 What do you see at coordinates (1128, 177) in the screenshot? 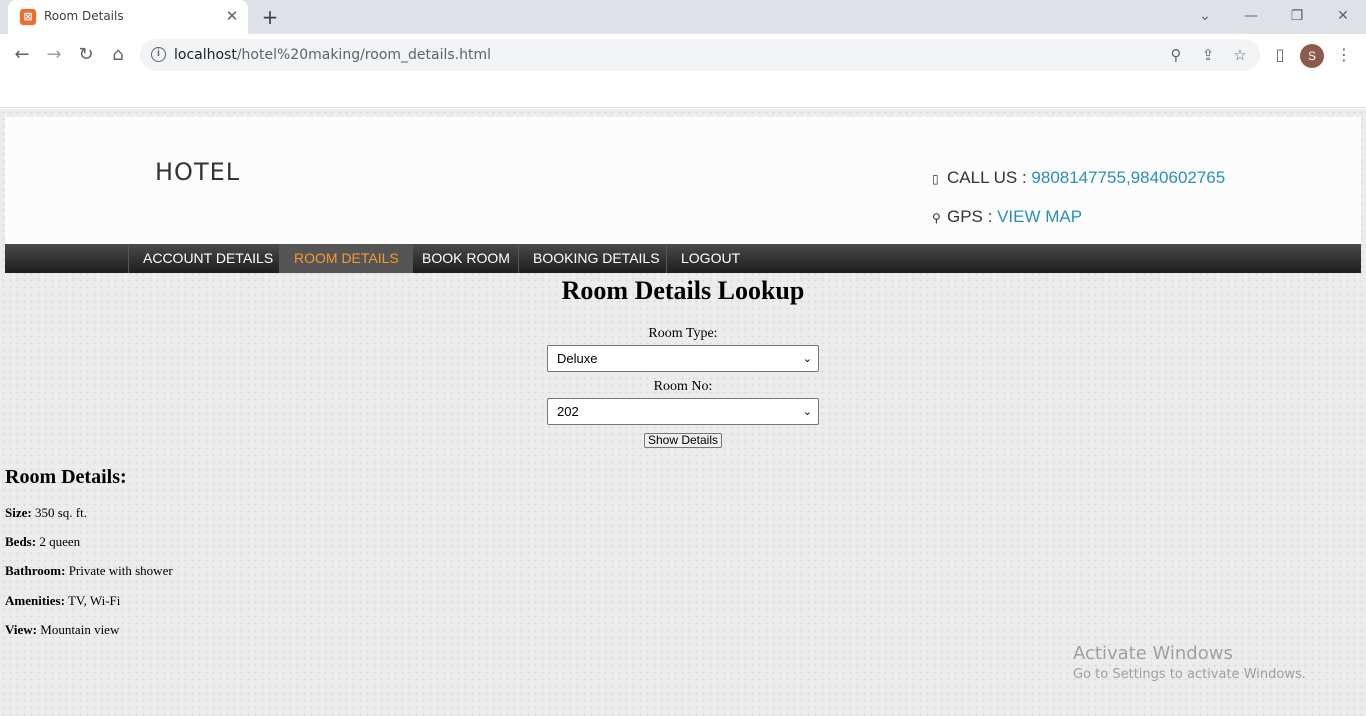
I see `phone-numbers: 9808147755,9840602765` at bounding box center [1128, 177].